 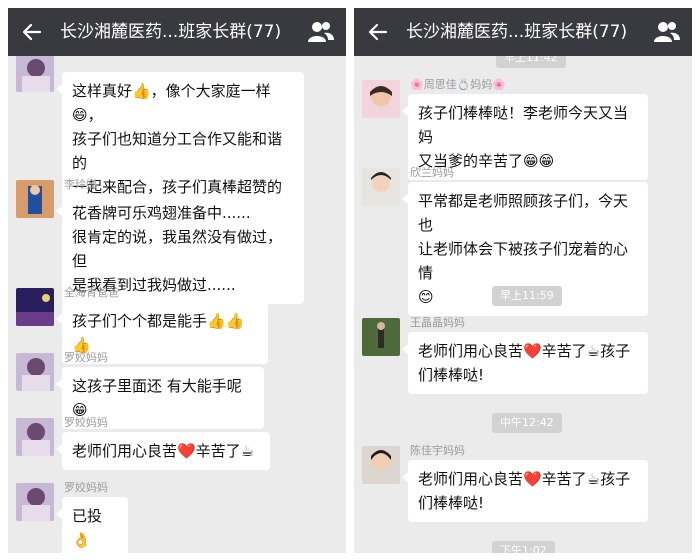 I want to click on sender-name: 陈佳宇妈妈, so click(x=437, y=450).